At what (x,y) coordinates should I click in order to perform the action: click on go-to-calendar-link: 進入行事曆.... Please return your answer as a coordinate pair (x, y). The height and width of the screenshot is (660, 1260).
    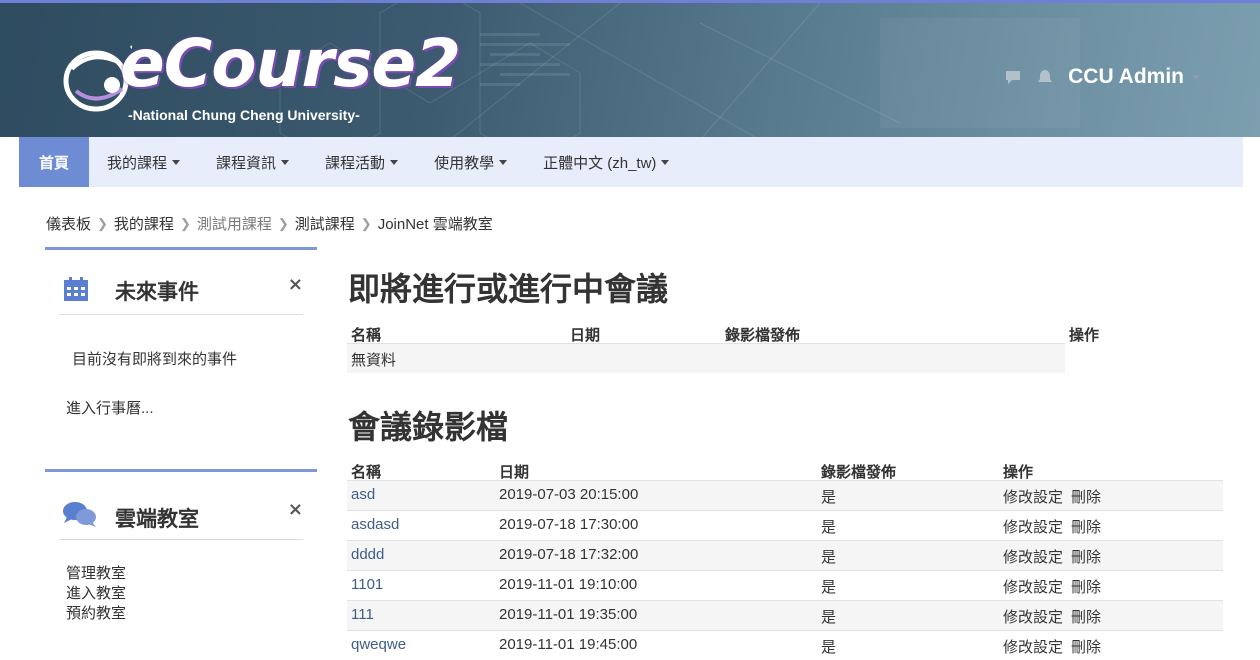
    Looking at the image, I should click on (110, 407).